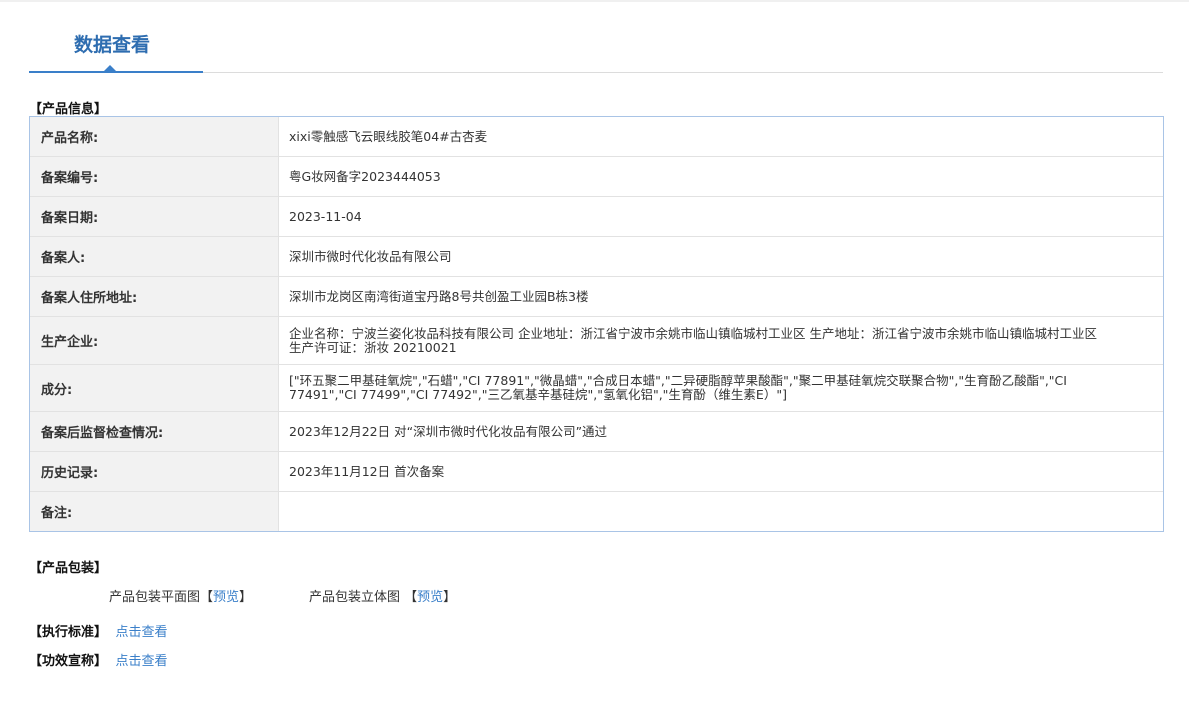 The image size is (1189, 703). I want to click on tab-data-view: 数据查看, so click(116, 36).